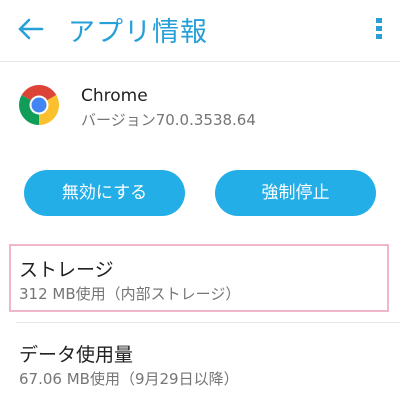 The width and height of the screenshot is (400, 403). I want to click on storage-title: ストレージ, so click(66, 270).